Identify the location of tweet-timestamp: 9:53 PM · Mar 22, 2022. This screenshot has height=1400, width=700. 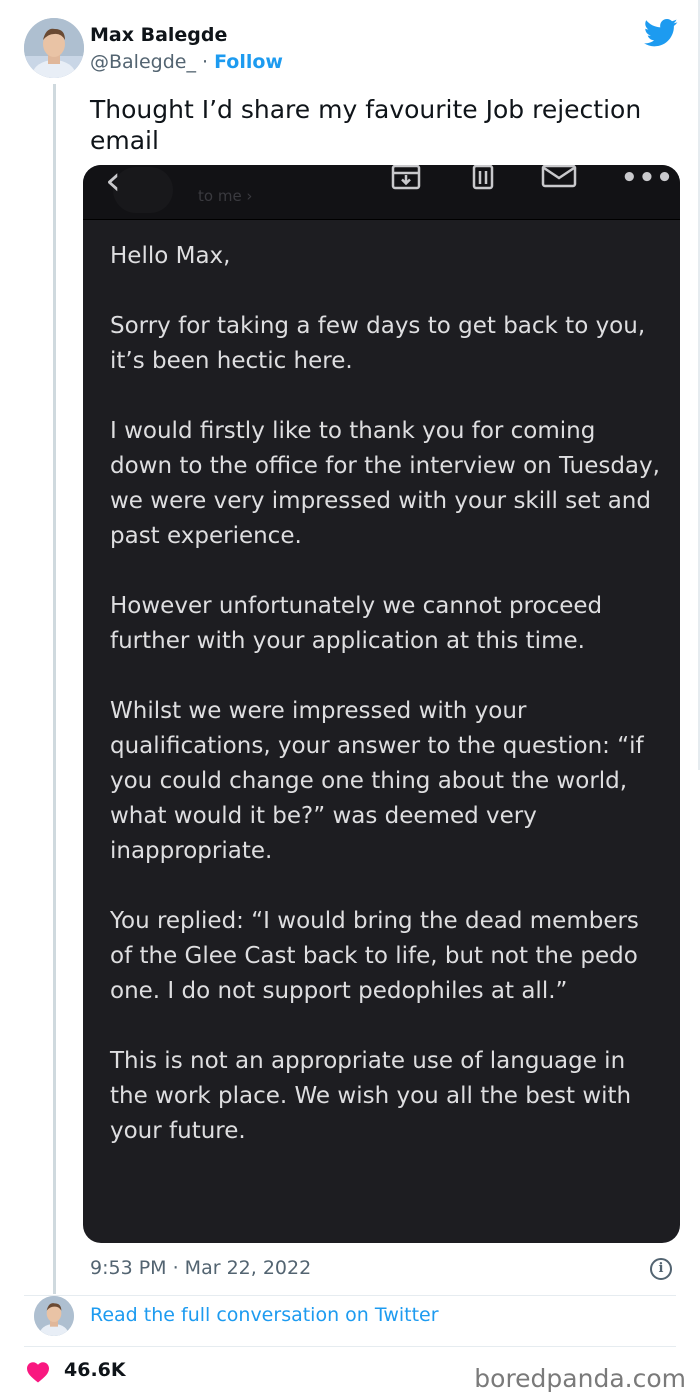
(200, 1268).